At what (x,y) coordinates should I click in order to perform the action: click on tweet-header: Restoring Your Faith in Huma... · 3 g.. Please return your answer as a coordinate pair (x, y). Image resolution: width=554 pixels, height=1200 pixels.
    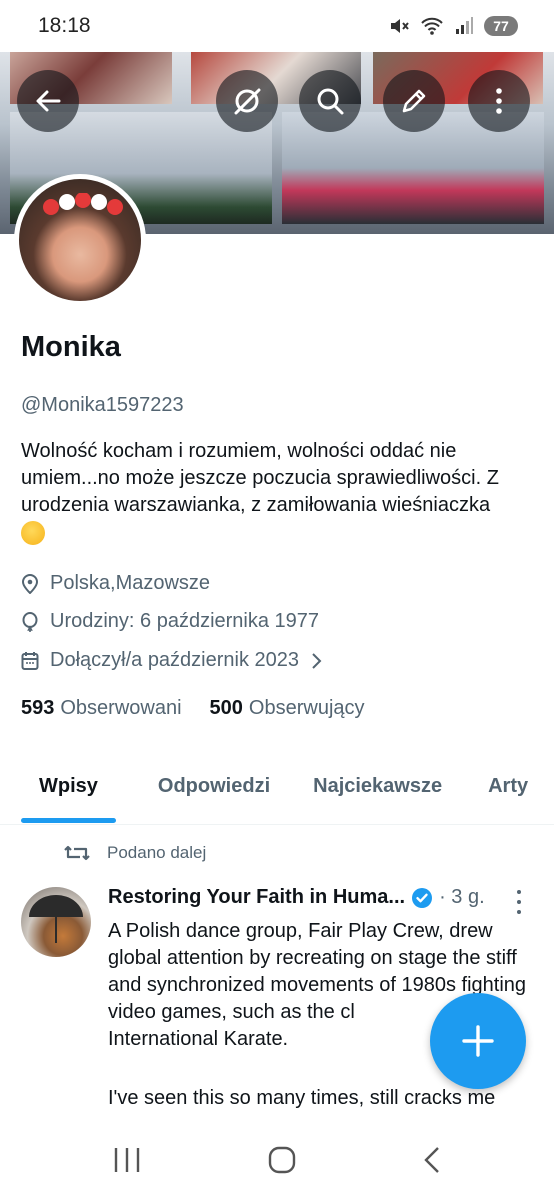
    Looking at the image, I should click on (298, 897).